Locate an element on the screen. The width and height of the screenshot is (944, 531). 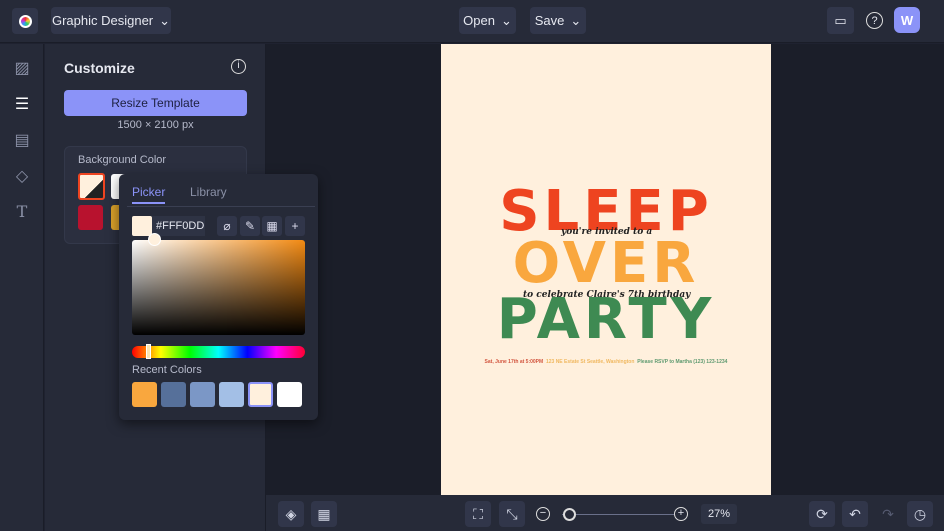
shapes-icon: ◇ is located at coordinates (22, 176).